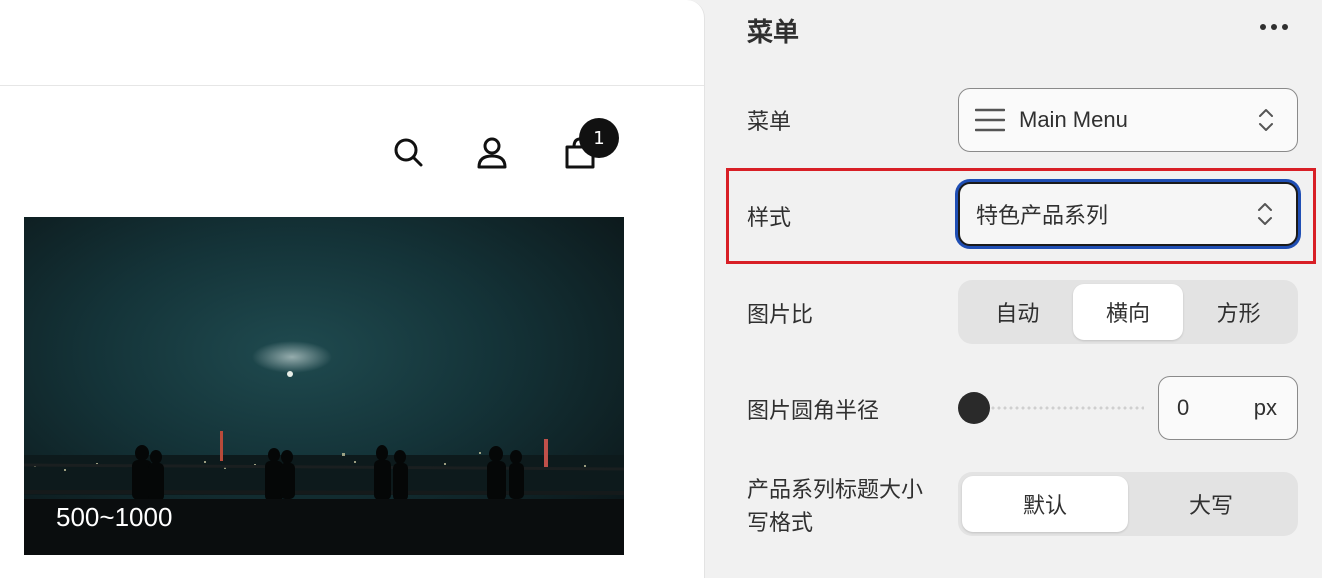 This screenshot has height=578, width=1322. Describe the element at coordinates (769, 122) in the screenshot. I see `menu-label: 菜单` at that location.